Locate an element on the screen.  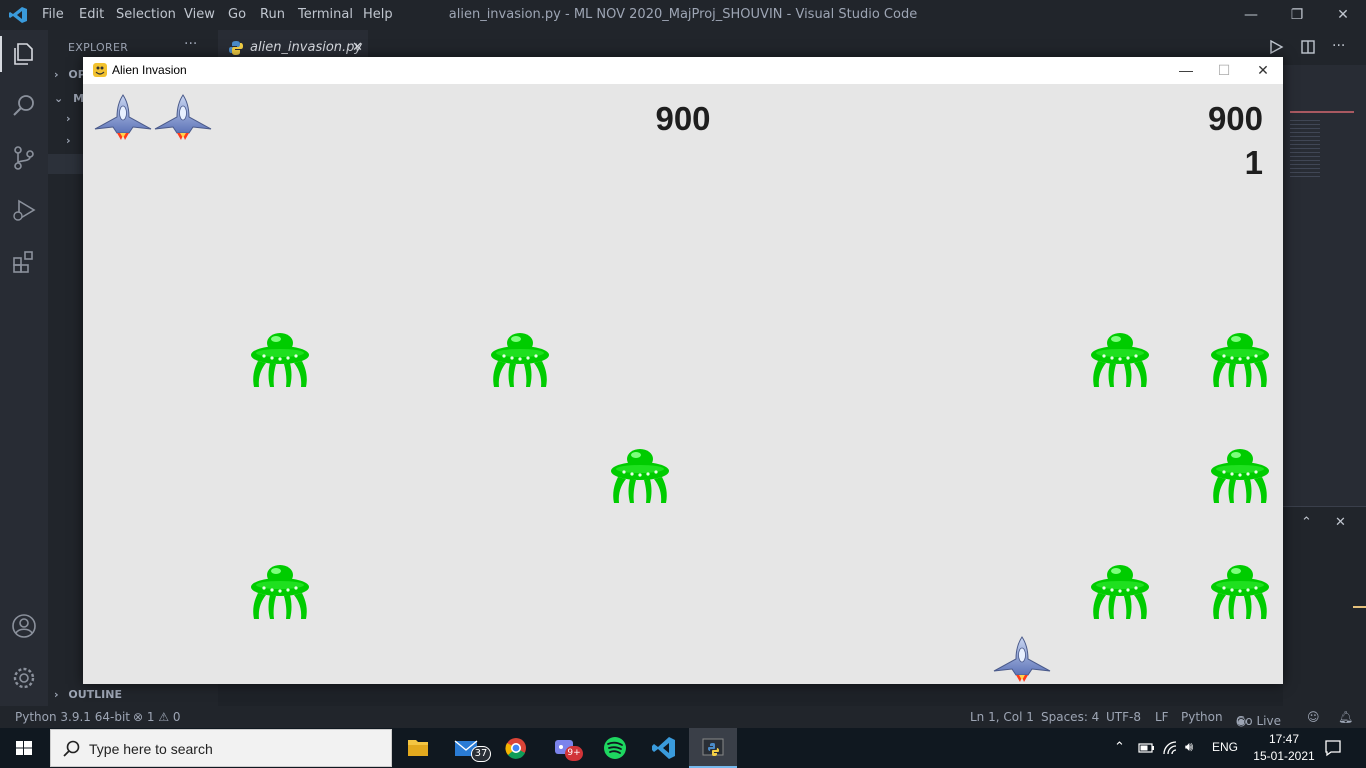
chrome-icon is located at coordinates (516, 748).